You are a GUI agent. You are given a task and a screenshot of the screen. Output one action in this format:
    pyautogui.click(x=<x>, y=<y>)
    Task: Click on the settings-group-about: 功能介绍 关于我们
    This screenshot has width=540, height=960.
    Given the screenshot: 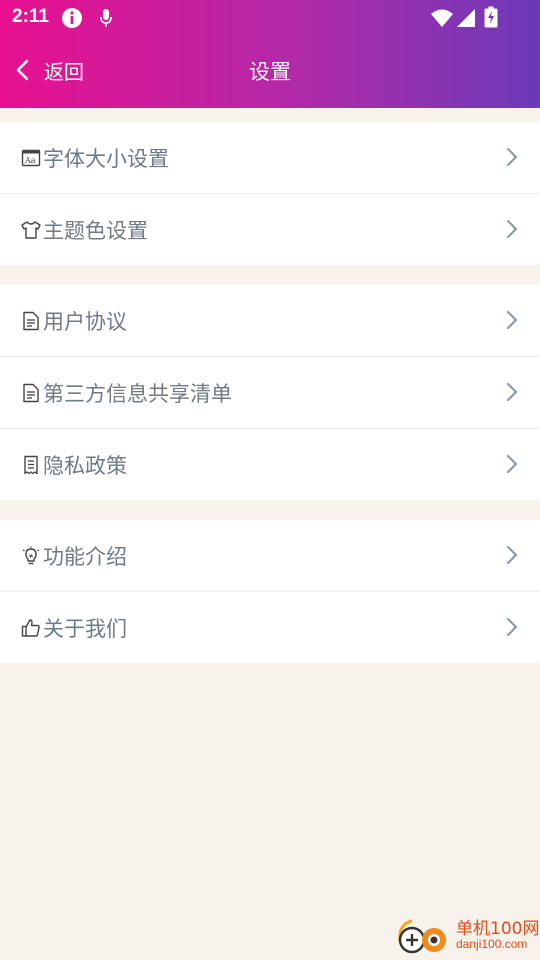 What is the action you would take?
    pyautogui.click(x=270, y=591)
    